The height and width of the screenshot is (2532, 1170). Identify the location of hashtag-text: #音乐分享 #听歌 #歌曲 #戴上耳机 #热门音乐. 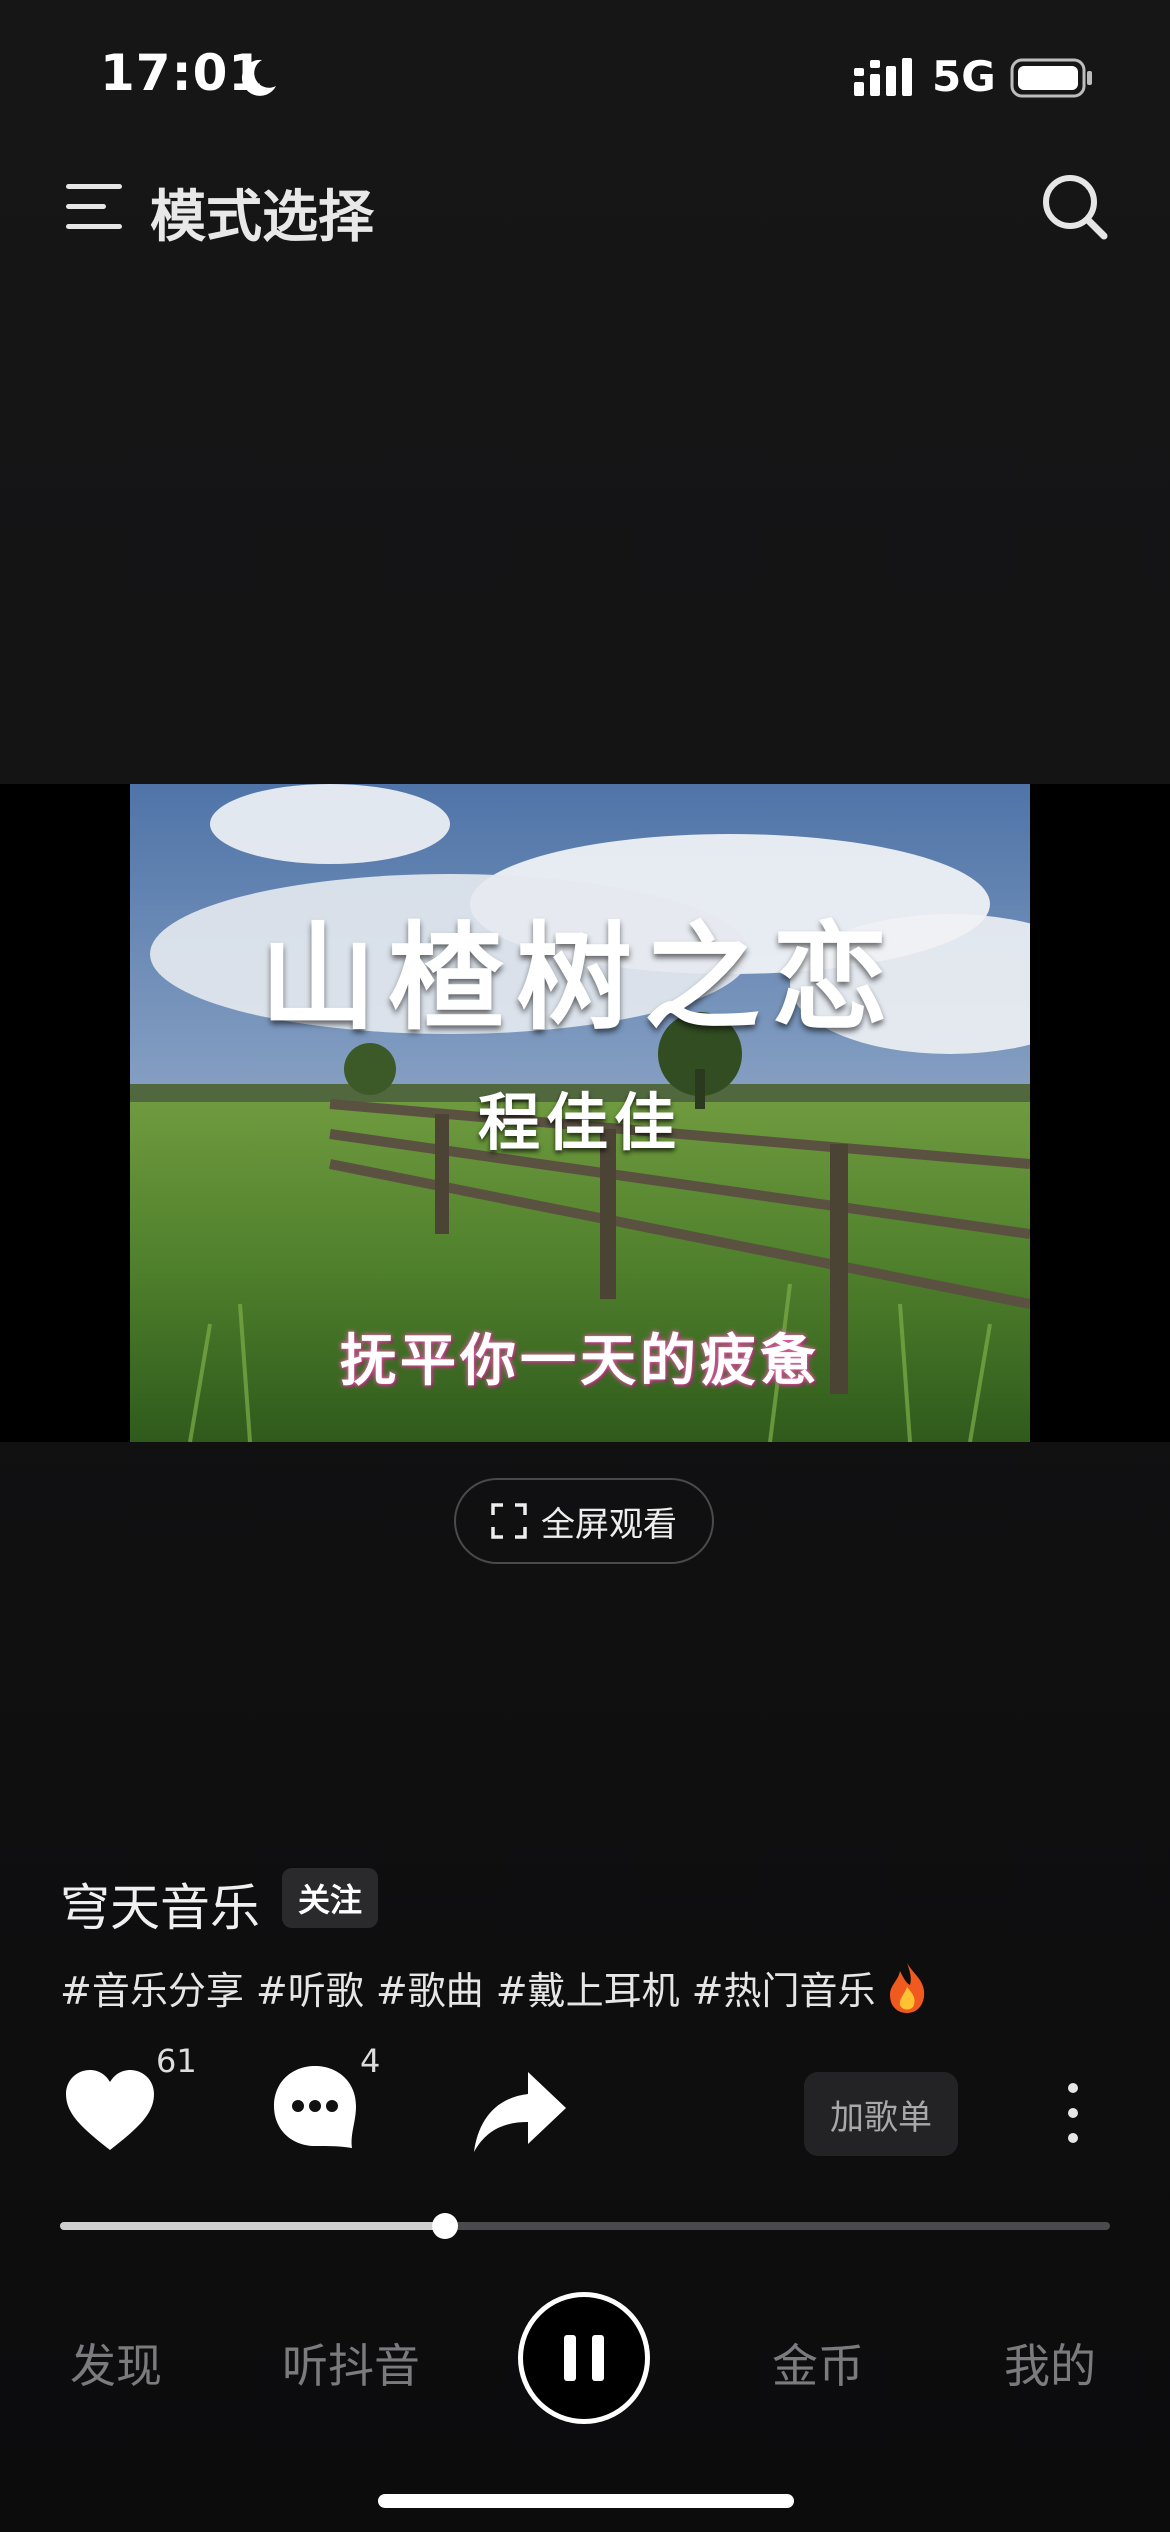
(468, 1987).